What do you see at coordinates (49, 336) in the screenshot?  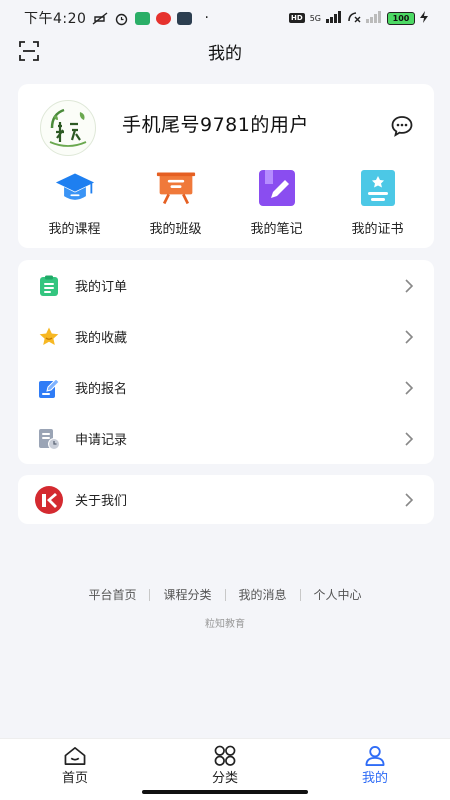 I see `star-icon` at bounding box center [49, 336].